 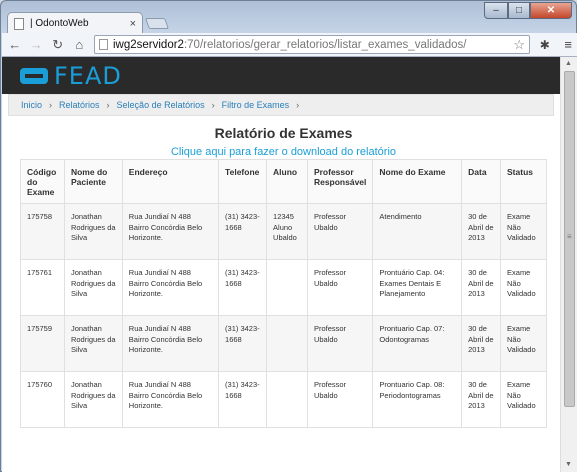 I want to click on column-header: Data, so click(x=481, y=181).